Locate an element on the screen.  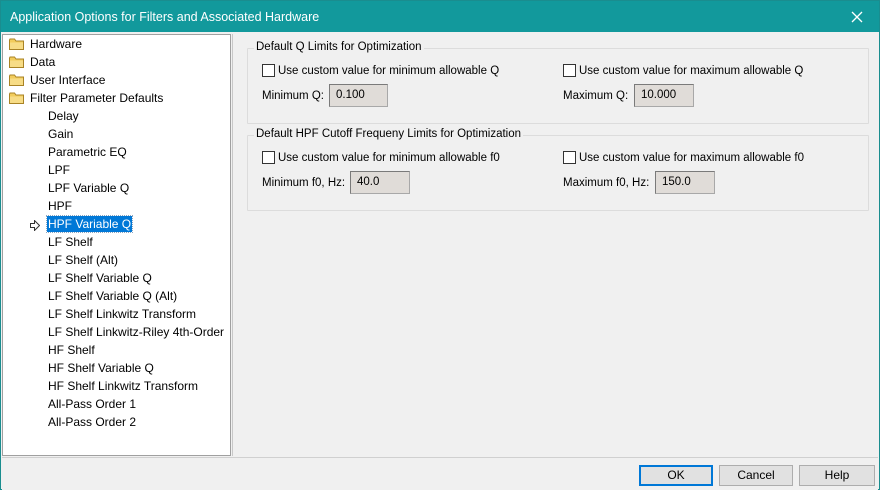
close-button is located at coordinates (857, 16).